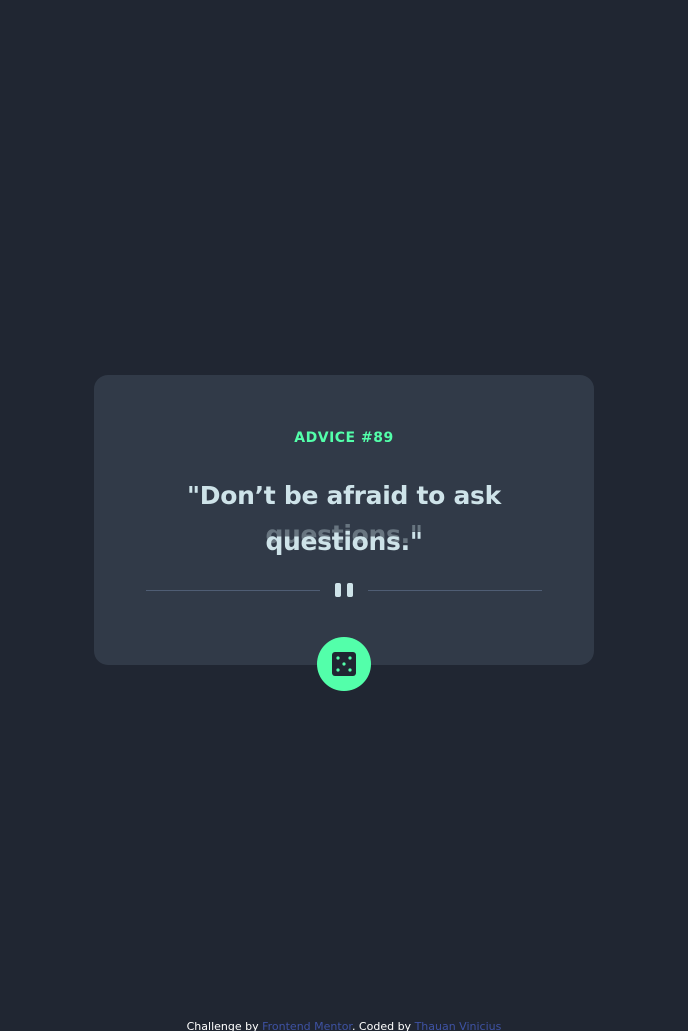 This screenshot has width=688, height=1031. I want to click on author-link: Thauan Vinicius, so click(458, 1025).